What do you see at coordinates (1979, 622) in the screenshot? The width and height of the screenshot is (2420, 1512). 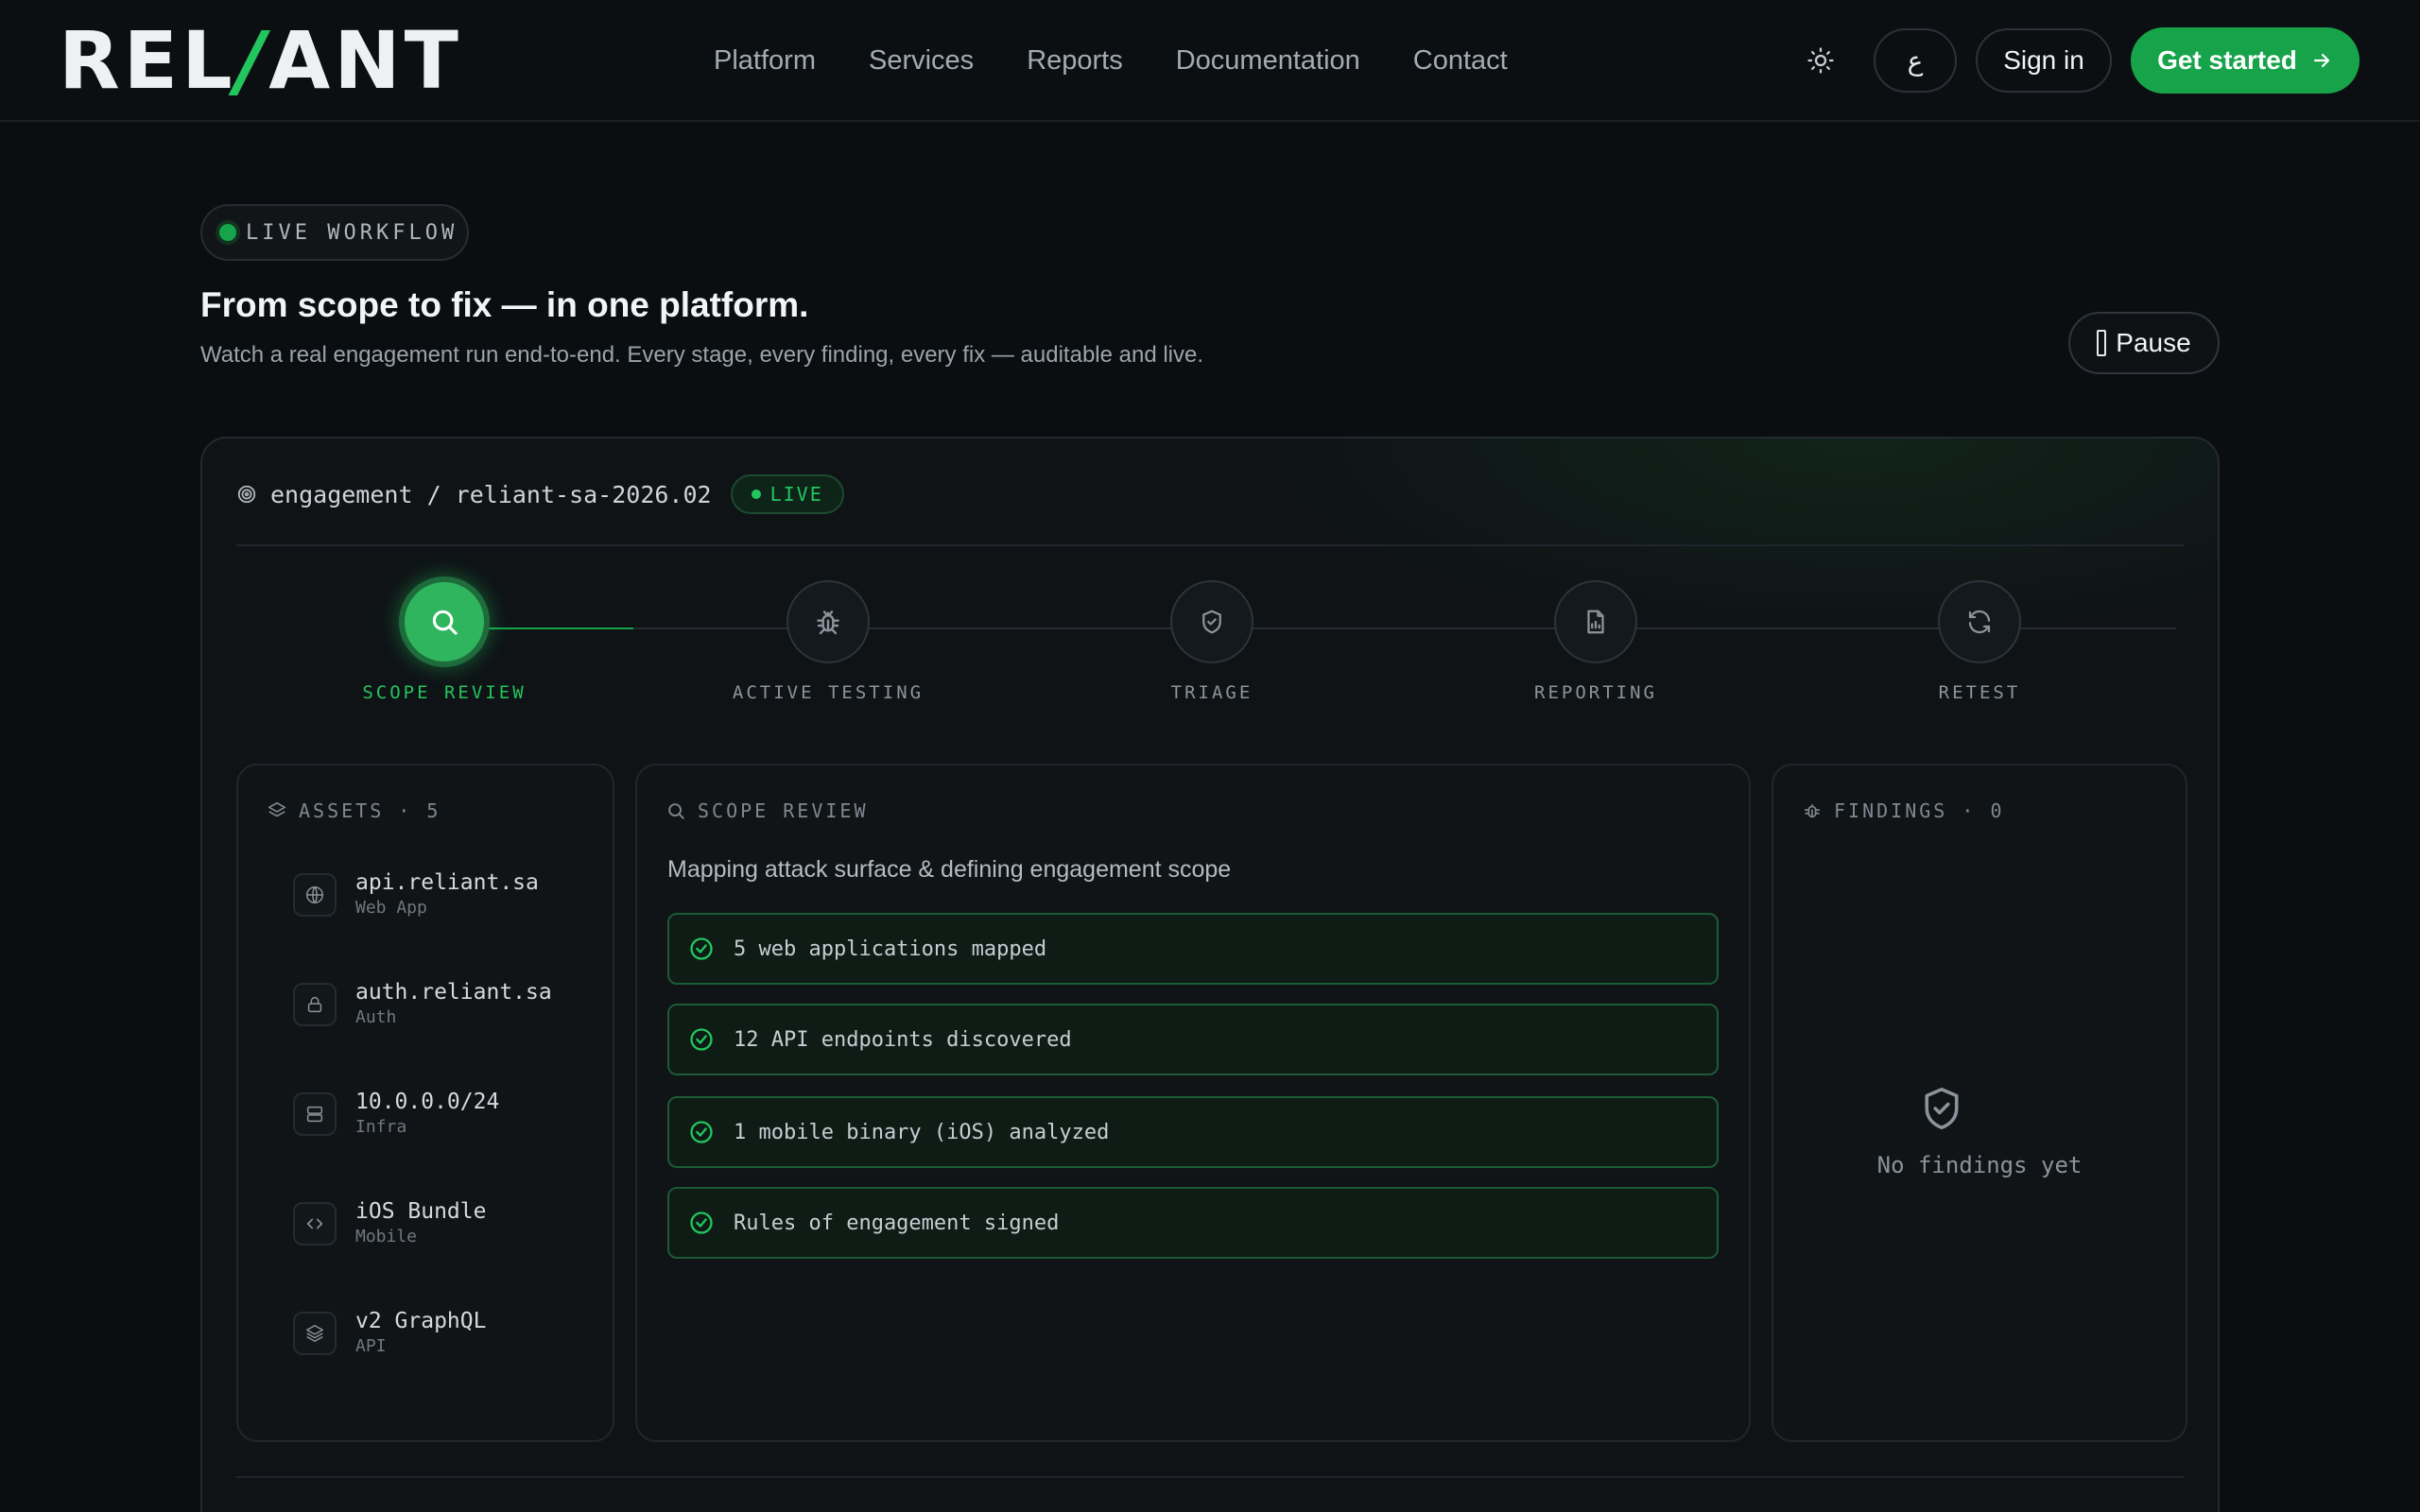 I see `refresh-icon` at bounding box center [1979, 622].